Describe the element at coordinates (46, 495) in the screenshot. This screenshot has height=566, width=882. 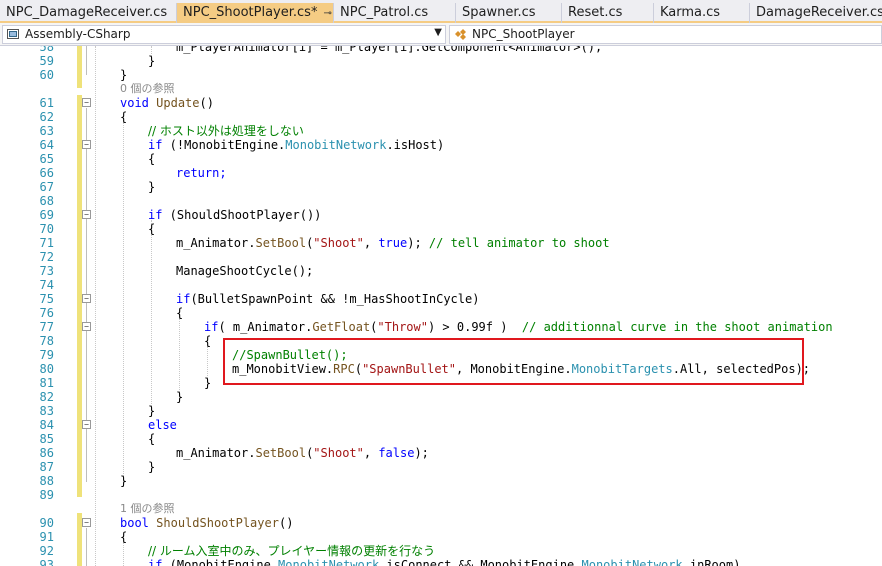
I see `line-number: 89` at that location.